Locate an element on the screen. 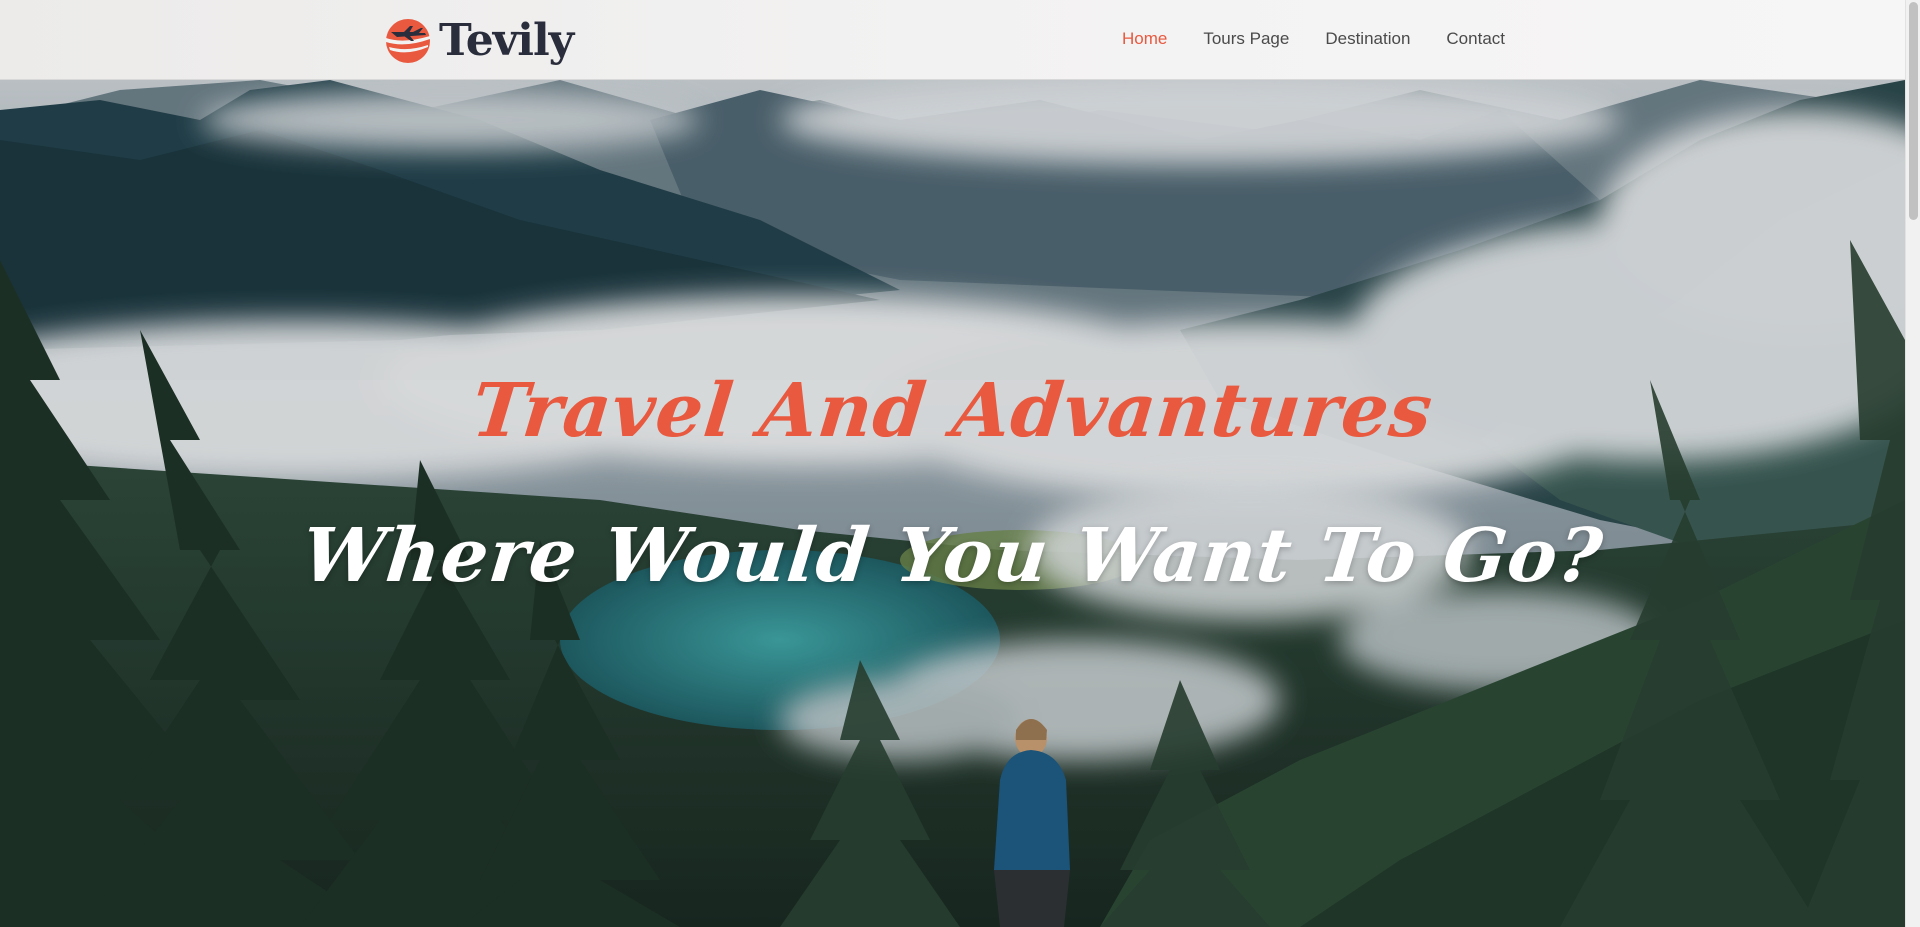 This screenshot has height=927, width=1920. hero-subtitle: Where Would You Want To Go? is located at coordinates (952, 556).